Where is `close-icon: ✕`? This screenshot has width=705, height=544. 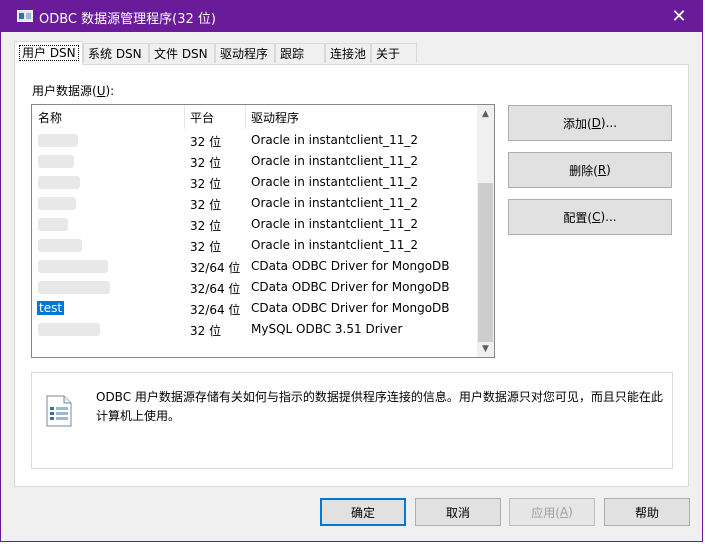 close-icon: ✕ is located at coordinates (679, 16).